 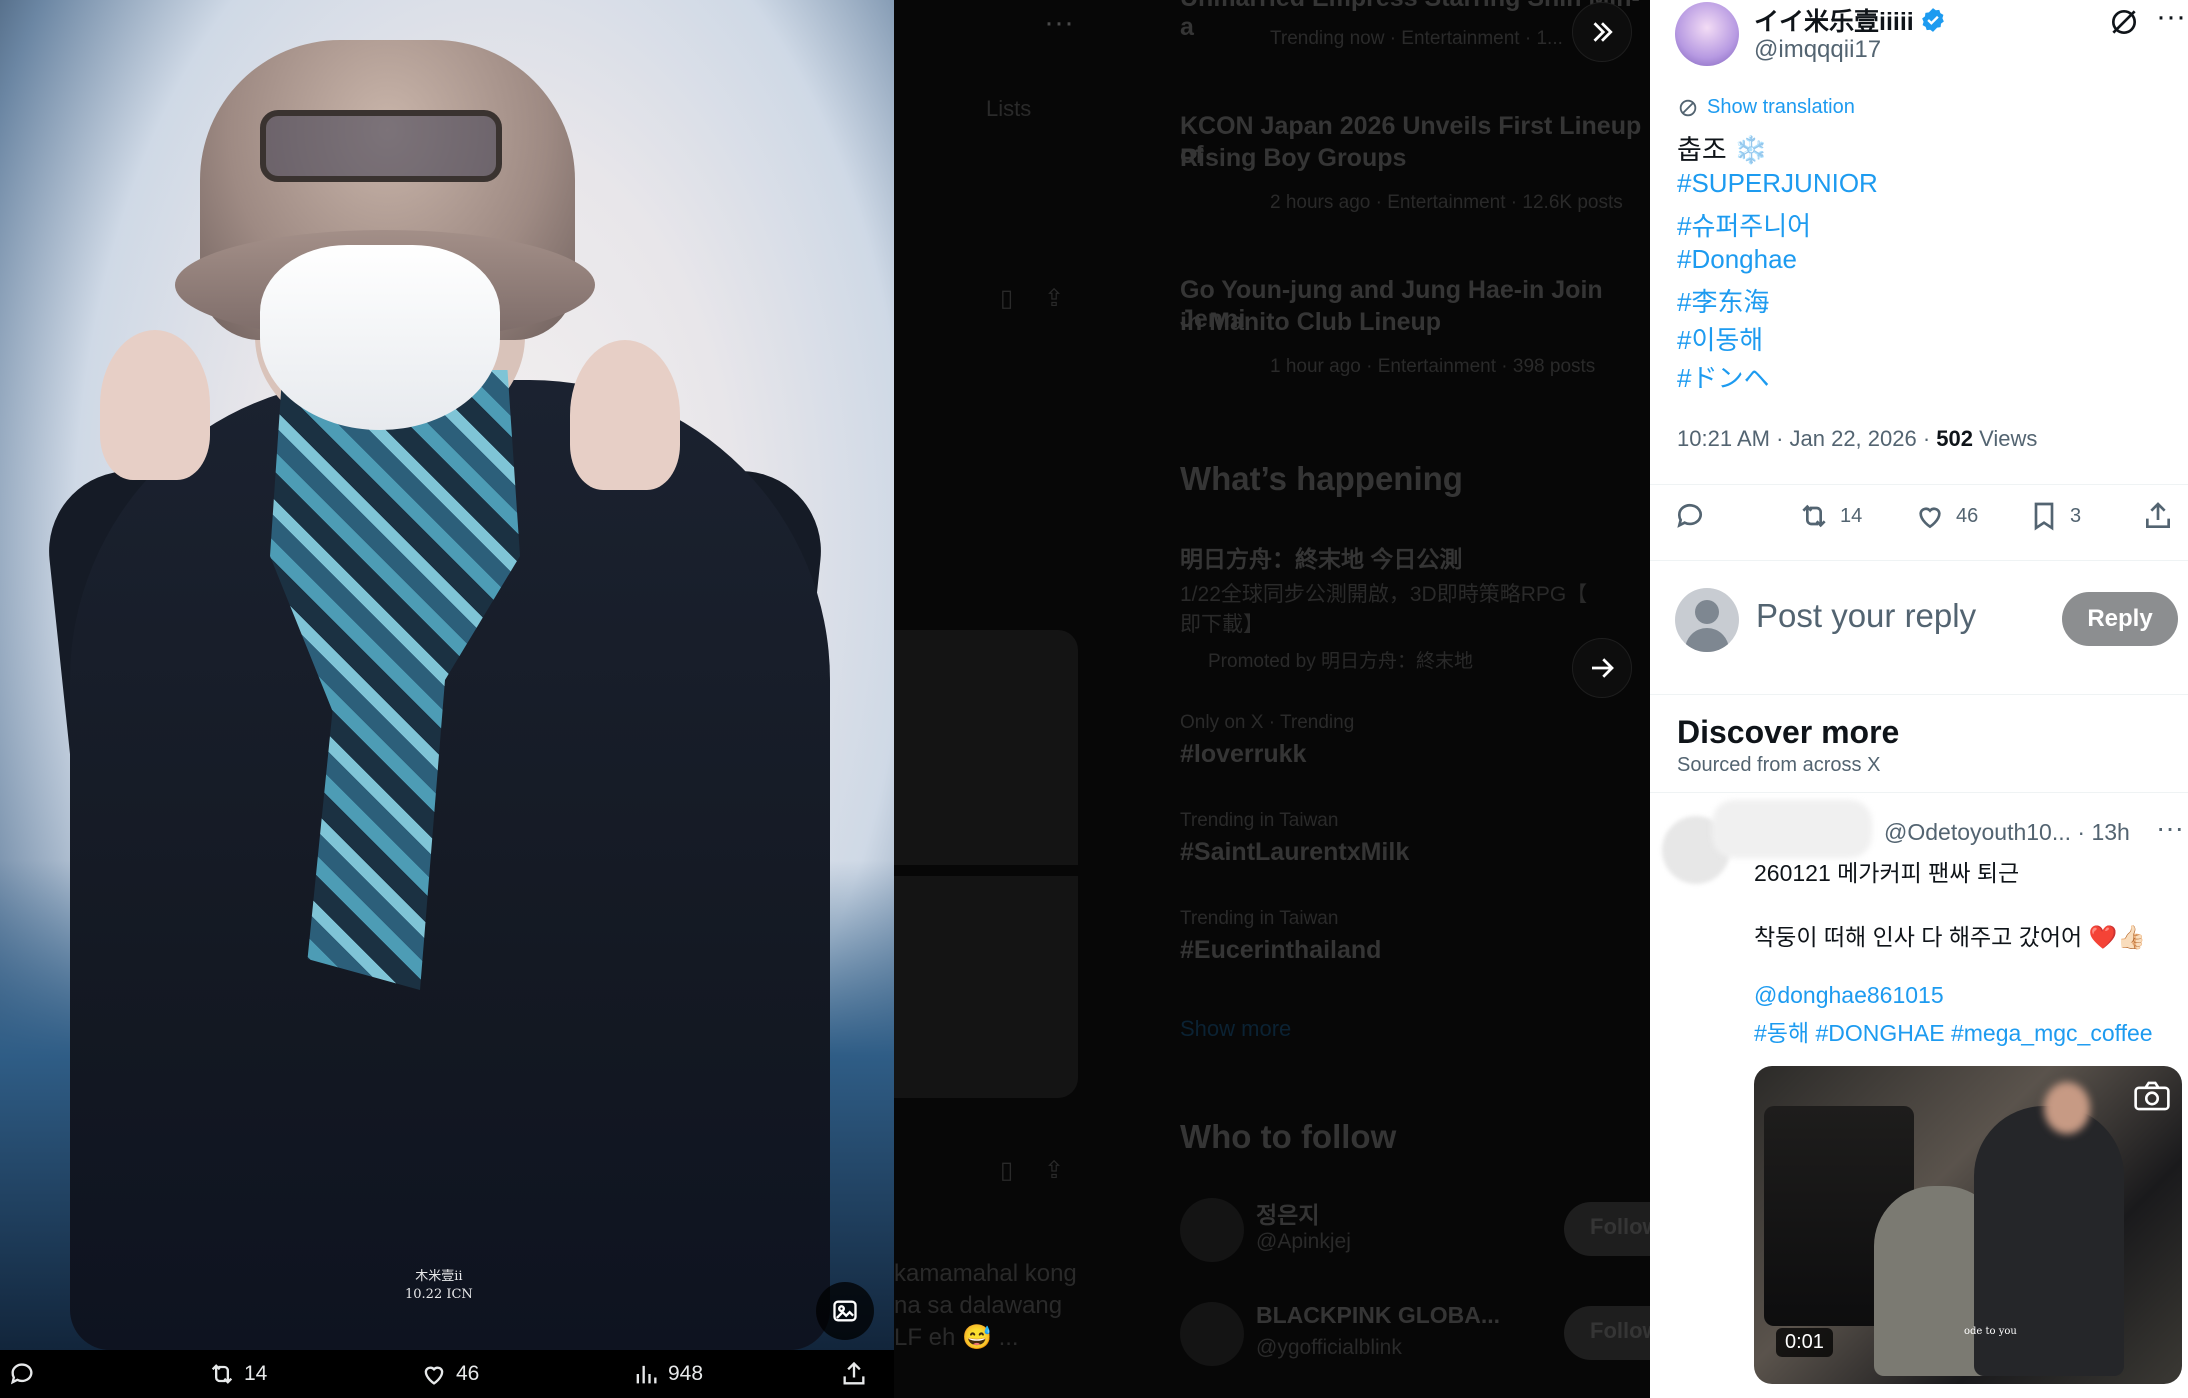 I want to click on media-like-count: 46, so click(x=468, y=1373).